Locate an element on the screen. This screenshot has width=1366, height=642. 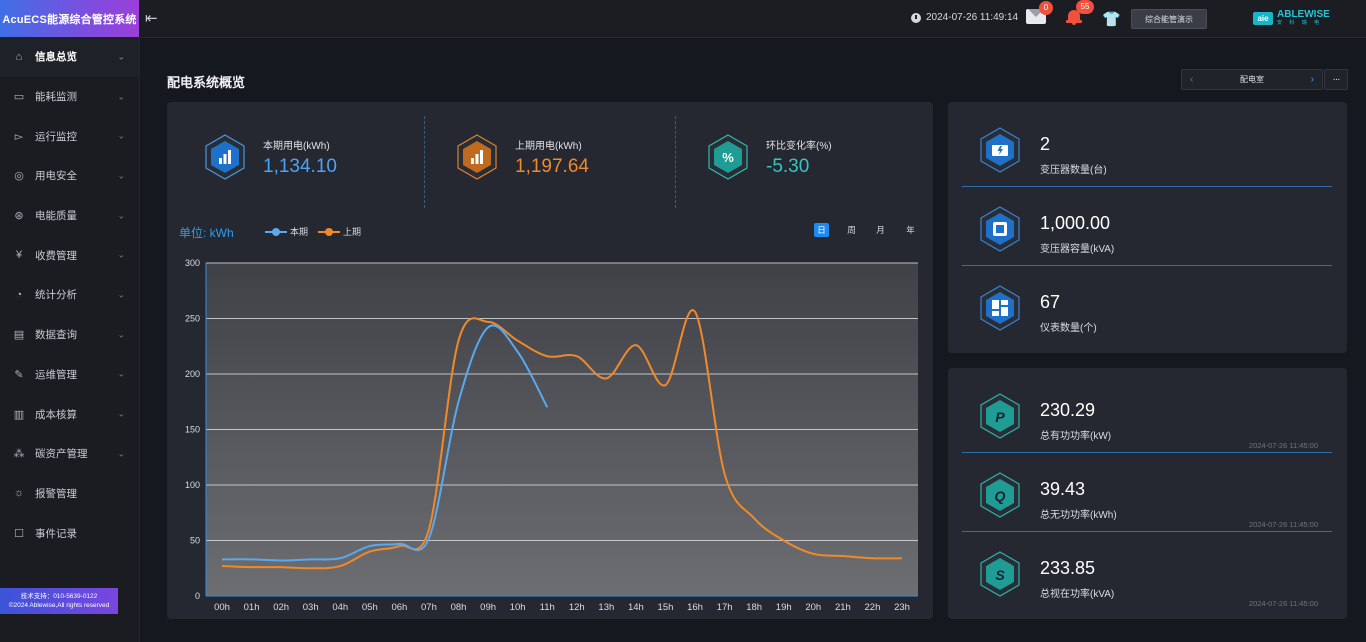
sidebar-item-6: ◔ 统计分析 ⌄ is located at coordinates (69, 295).